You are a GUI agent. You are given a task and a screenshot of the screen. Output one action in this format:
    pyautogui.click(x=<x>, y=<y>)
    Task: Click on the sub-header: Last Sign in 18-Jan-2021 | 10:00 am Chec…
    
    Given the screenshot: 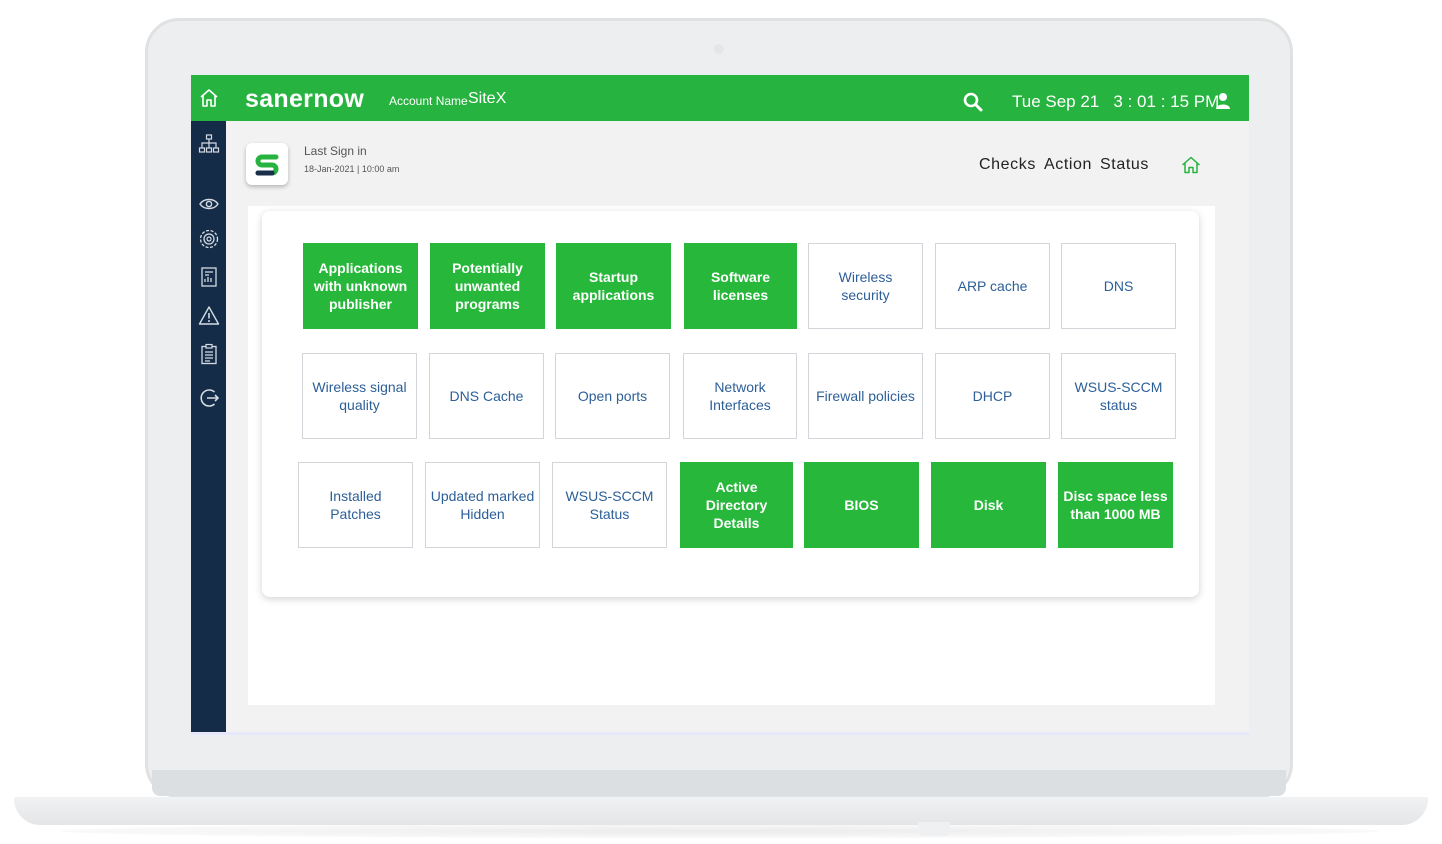 What is the action you would take?
    pyautogui.click(x=737, y=164)
    